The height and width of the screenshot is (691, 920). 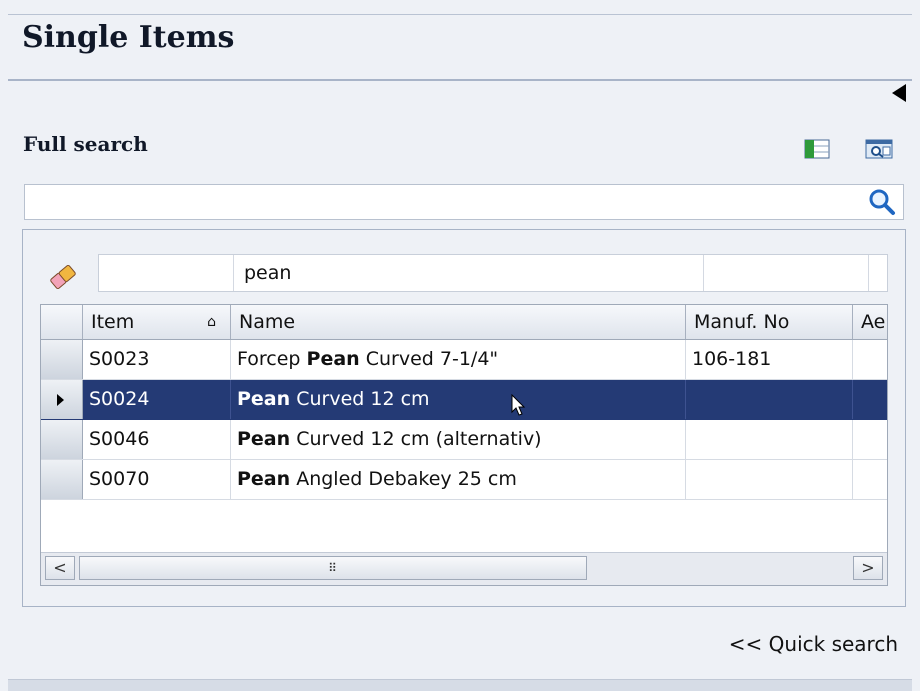 I want to click on table-row-selected: S0024 Pean Curved 12 cm, so click(x=464, y=400).